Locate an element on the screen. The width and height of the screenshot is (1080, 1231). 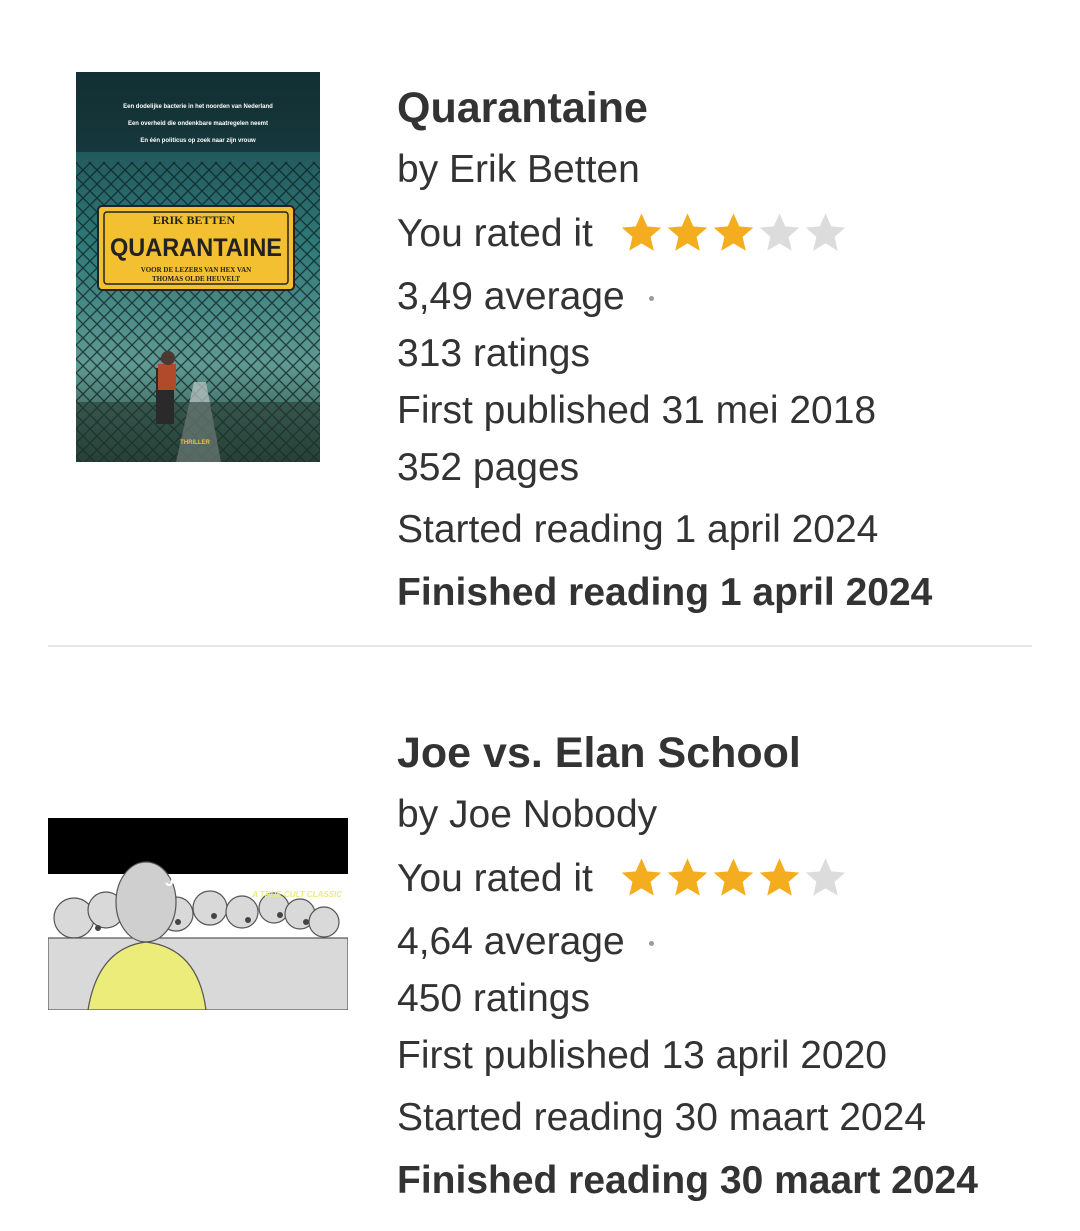
cover-sub-1: VOOR DE LEZERS VAN HEX VAN is located at coordinates (196, 270).